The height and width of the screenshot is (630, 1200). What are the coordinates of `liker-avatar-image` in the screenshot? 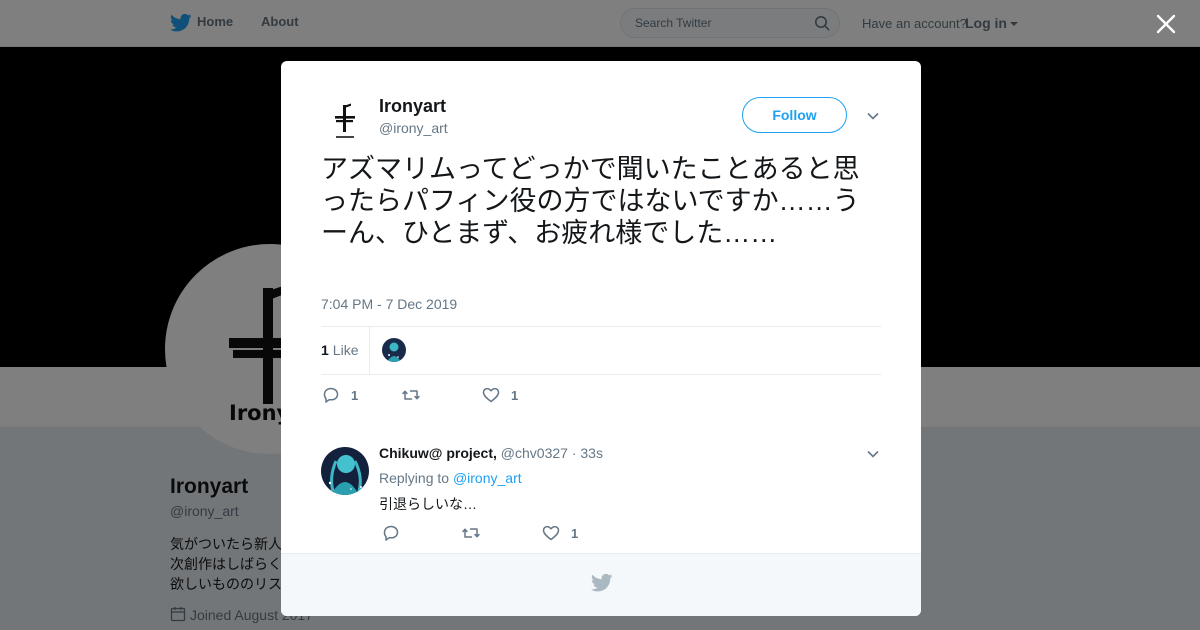 It's located at (394, 350).